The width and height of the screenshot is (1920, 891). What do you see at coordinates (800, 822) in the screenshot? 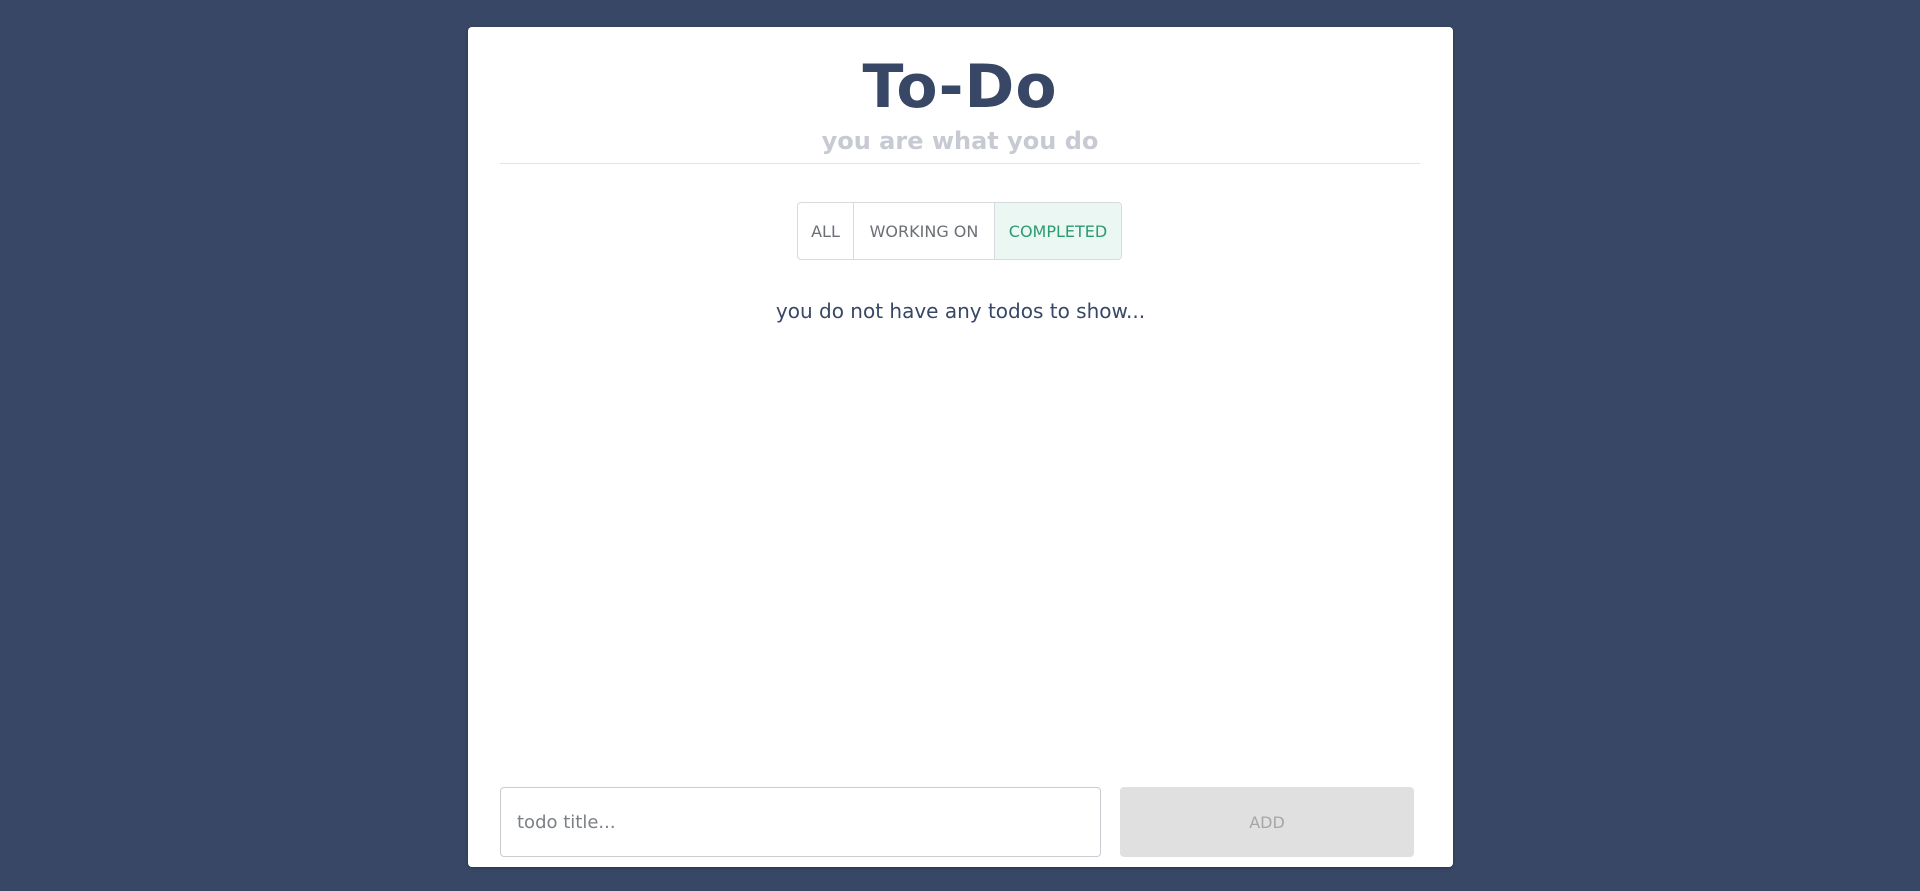
I see `todo-title-input` at bounding box center [800, 822].